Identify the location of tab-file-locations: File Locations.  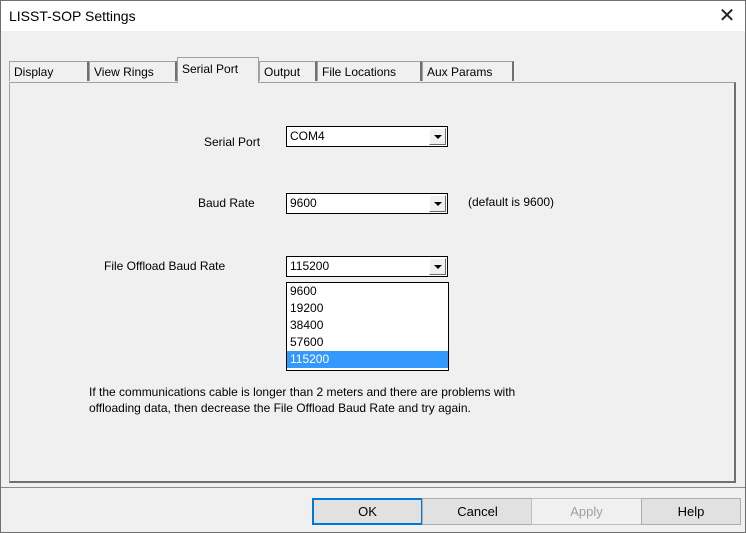
(369, 71).